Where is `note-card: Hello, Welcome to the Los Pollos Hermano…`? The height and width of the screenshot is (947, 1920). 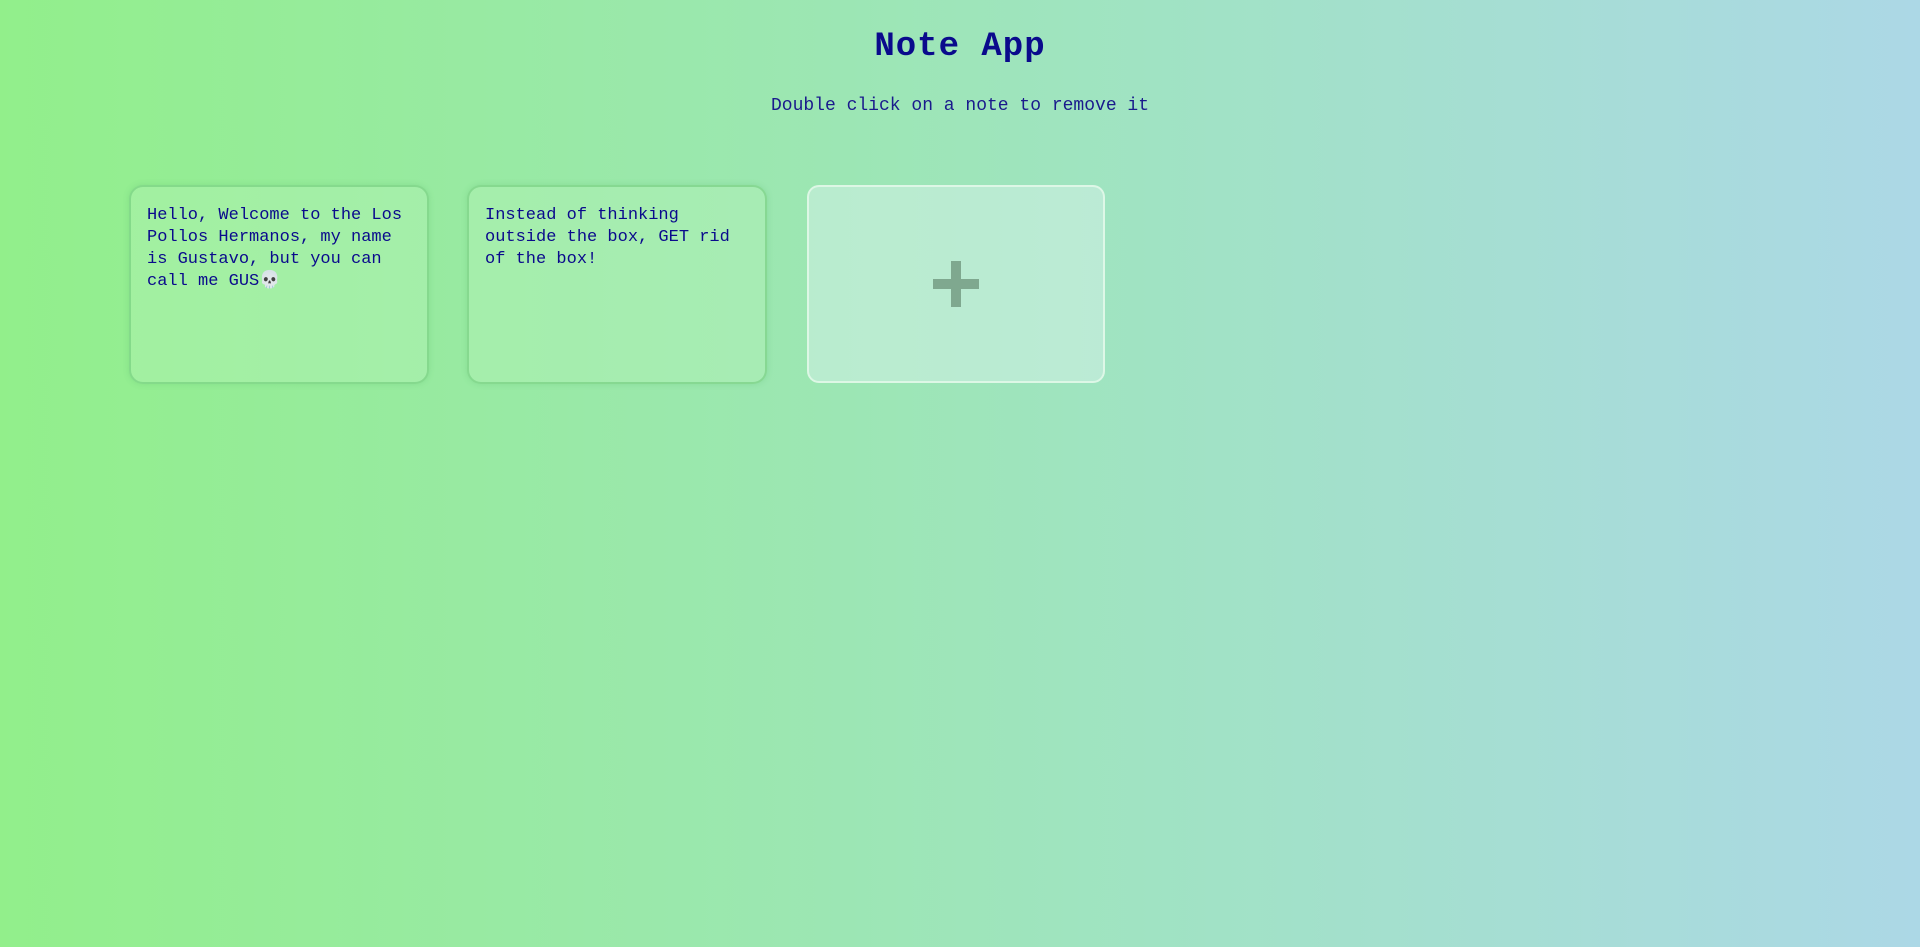 note-card: Hello, Welcome to the Los Pollos Hermano… is located at coordinates (279, 284).